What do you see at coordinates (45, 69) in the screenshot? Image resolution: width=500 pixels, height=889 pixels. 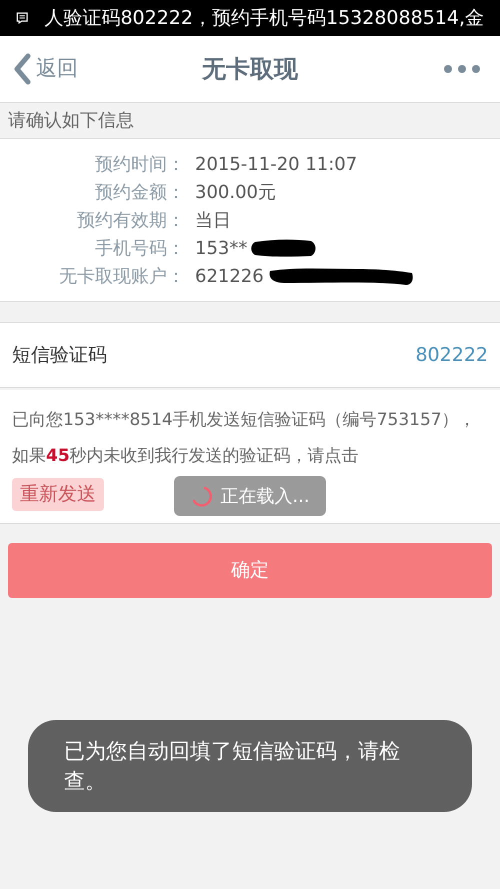 I see `back-button: 返回` at bounding box center [45, 69].